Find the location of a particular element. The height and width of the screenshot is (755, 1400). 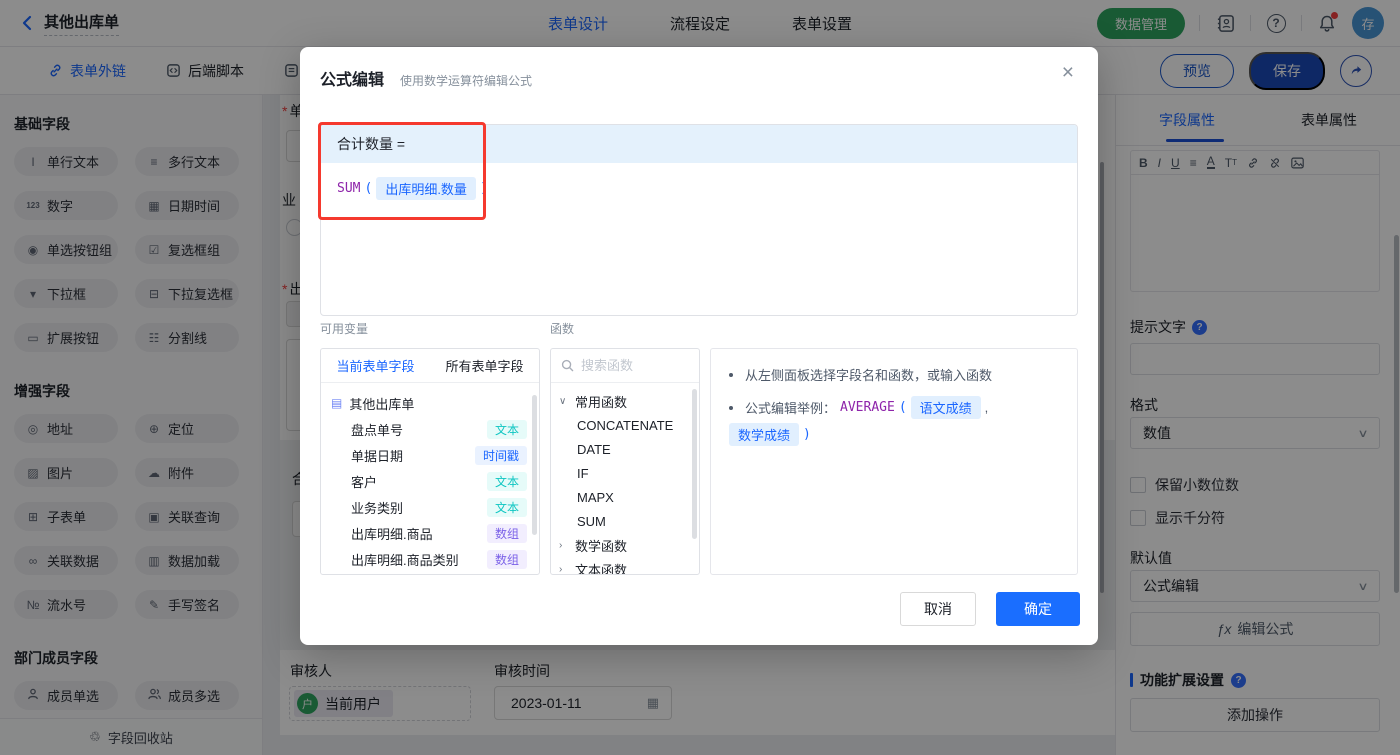

variable-row: 出库明细.商品 数组 is located at coordinates (430, 533).